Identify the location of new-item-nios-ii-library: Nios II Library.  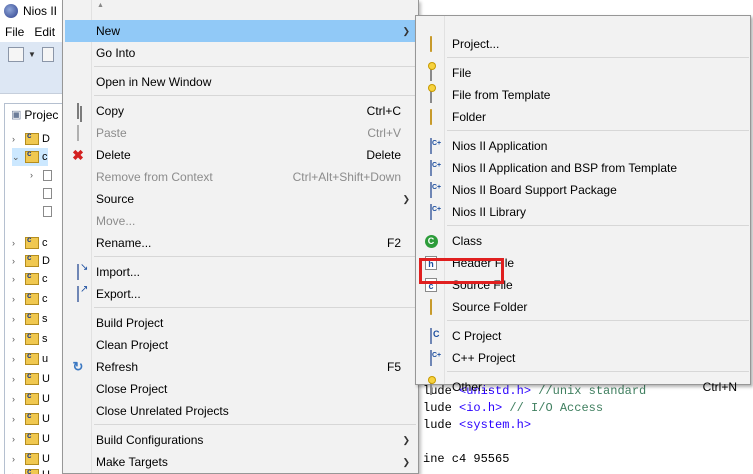
(583, 212).